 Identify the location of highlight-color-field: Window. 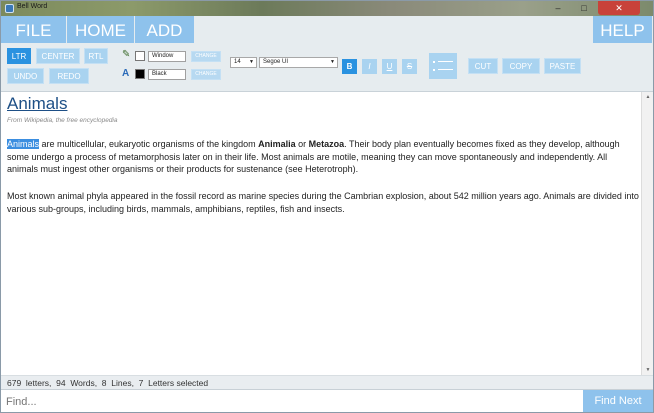
(167, 56).